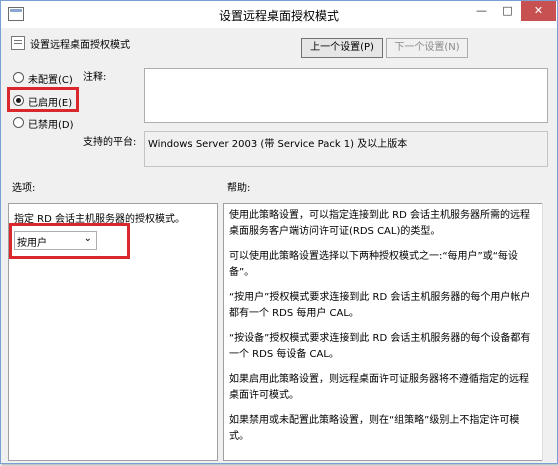 The image size is (558, 466). What do you see at coordinates (24, 188) in the screenshot?
I see `options-header: 选项:` at bounding box center [24, 188].